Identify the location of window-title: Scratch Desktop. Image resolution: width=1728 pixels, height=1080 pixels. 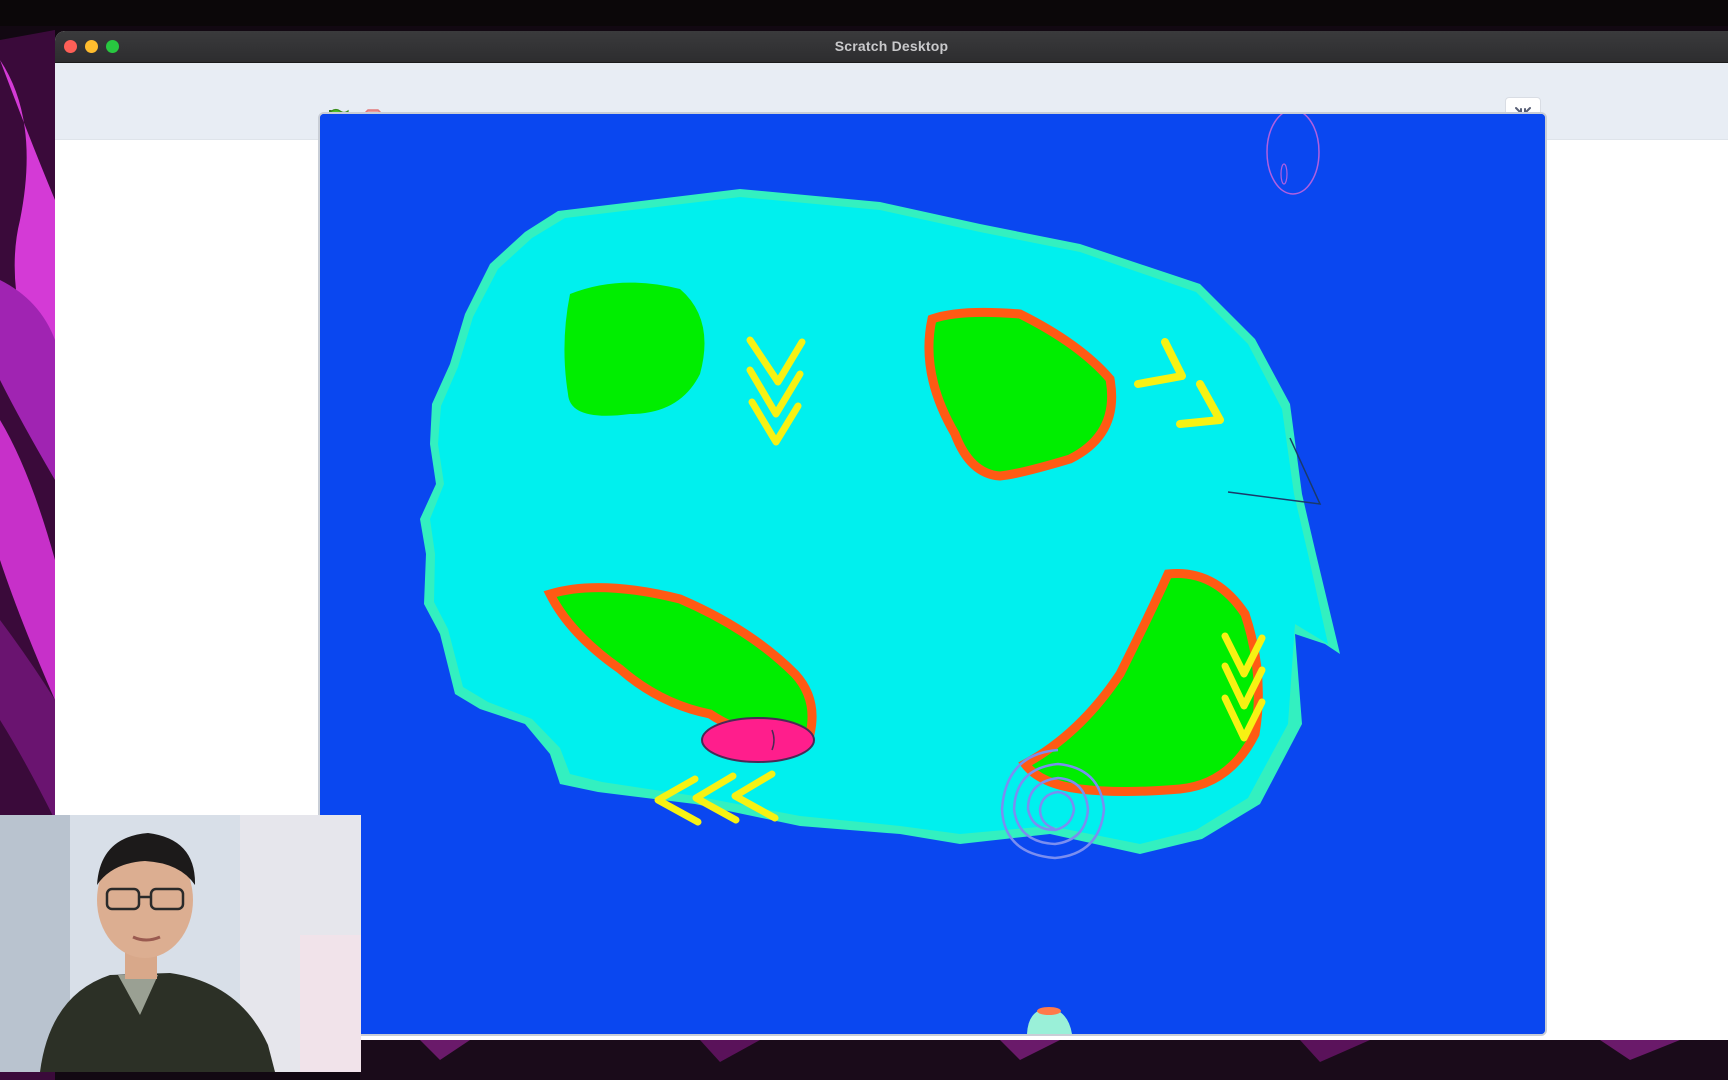
(891, 46).